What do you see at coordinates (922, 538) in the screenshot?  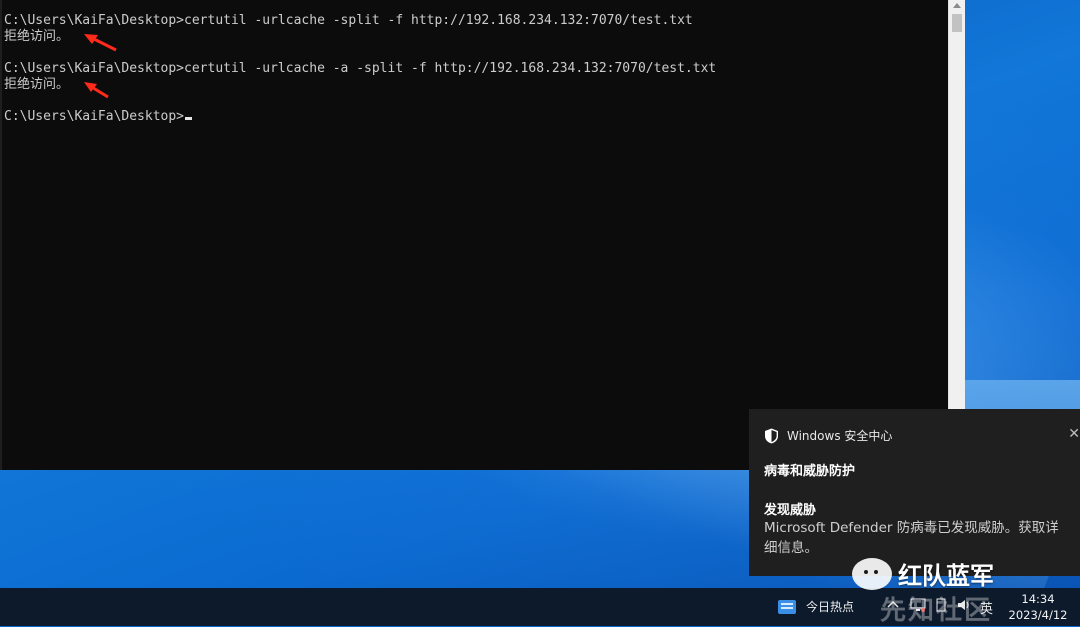 I see `notification-body: Microsoft Defender 防病毒已发现威胁。获取详 细信息。` at bounding box center [922, 538].